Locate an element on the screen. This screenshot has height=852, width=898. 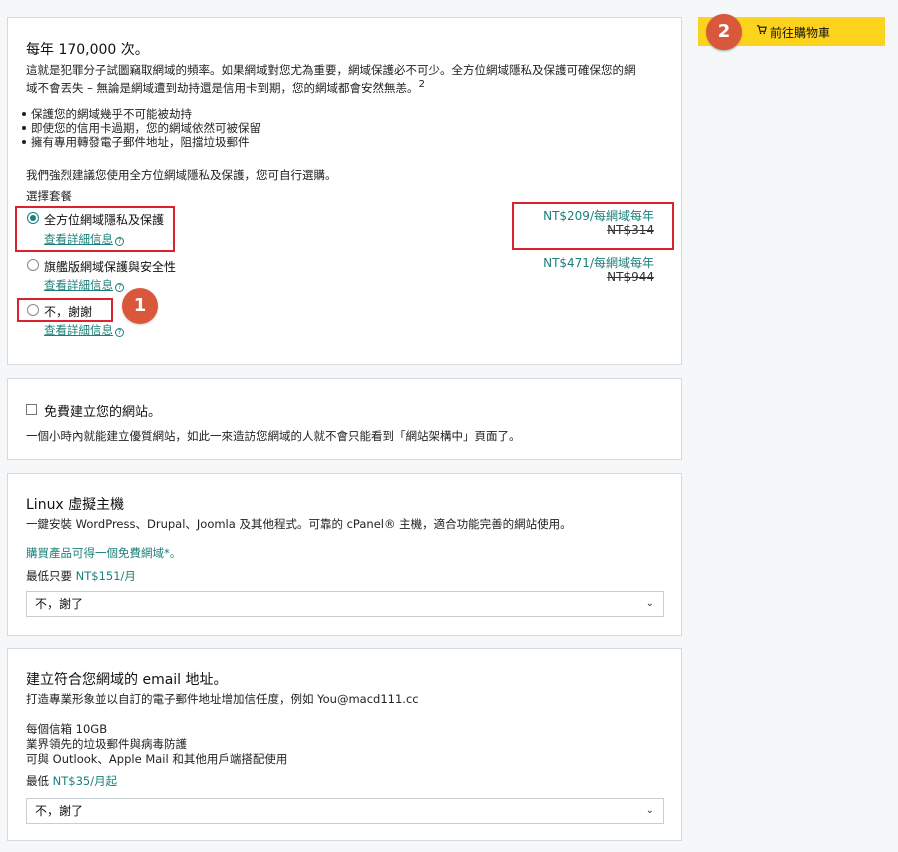
hosting-promo: 購買產品可得一個免費網域*。 is located at coordinates (104, 553).